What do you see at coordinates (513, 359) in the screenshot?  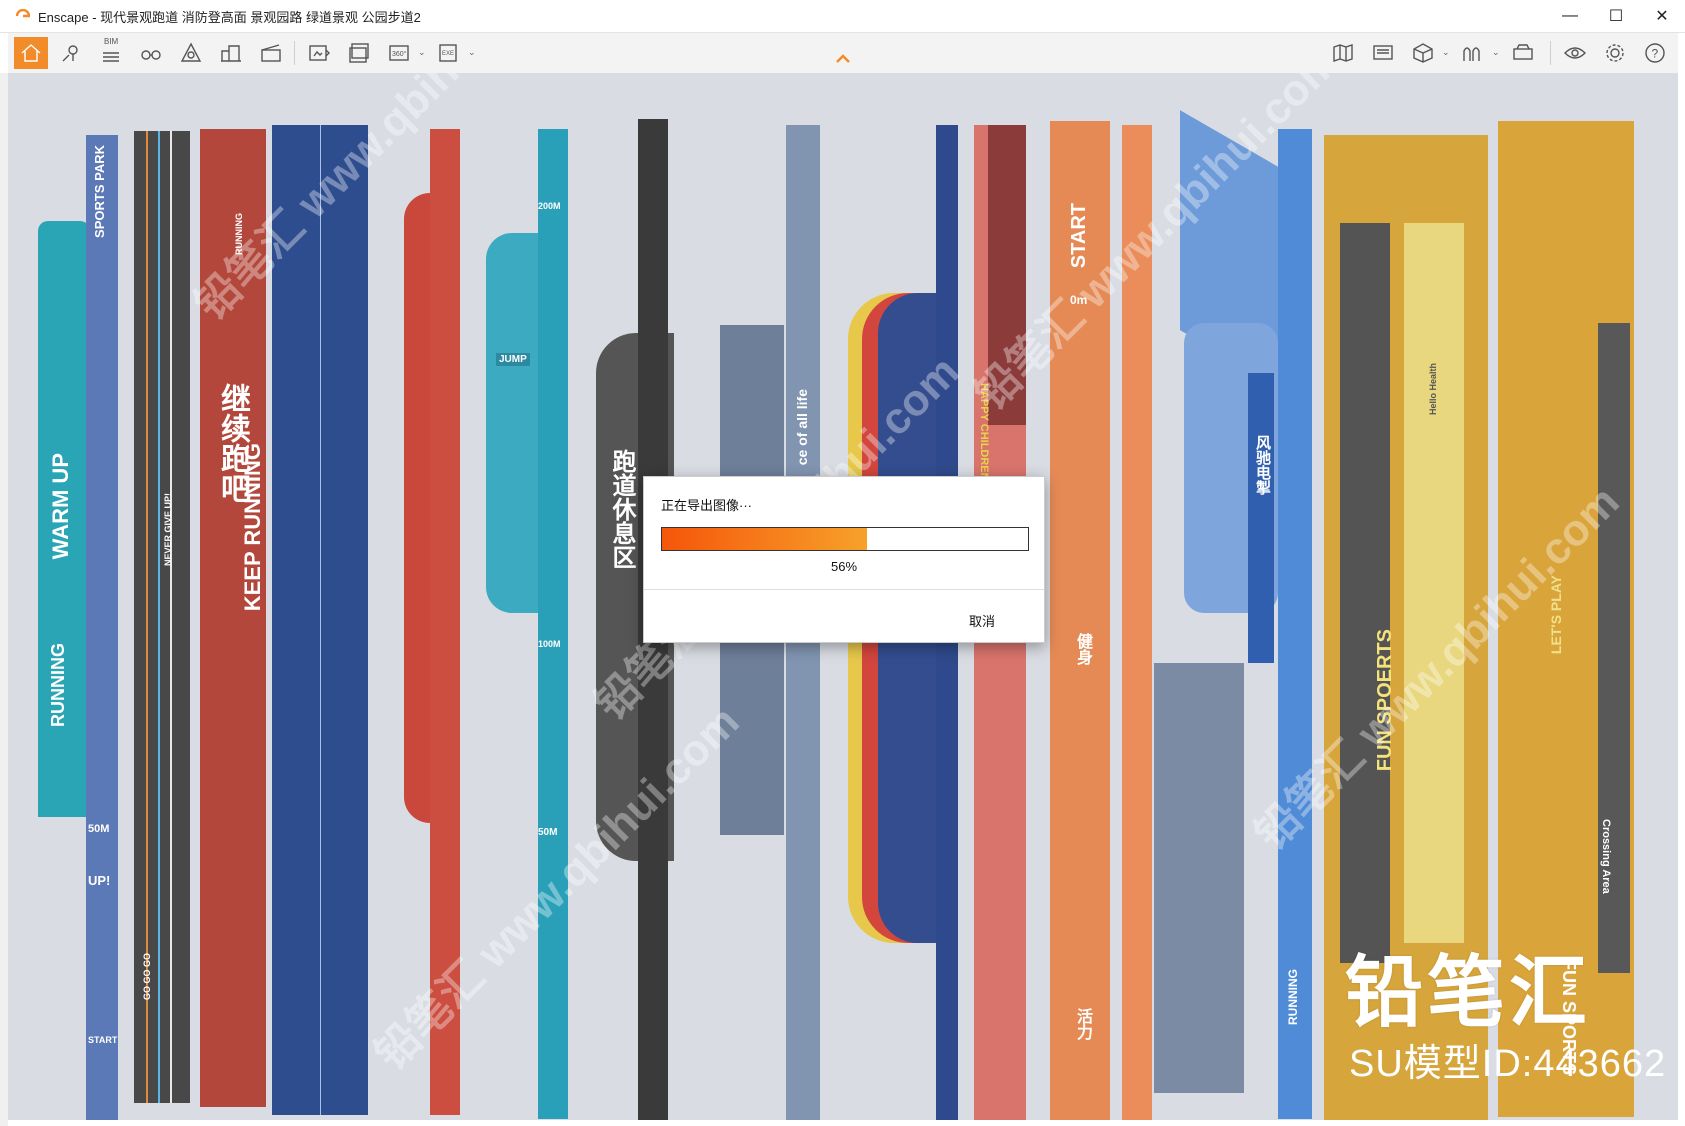 I see `jump-sign-text: JUMP` at bounding box center [513, 359].